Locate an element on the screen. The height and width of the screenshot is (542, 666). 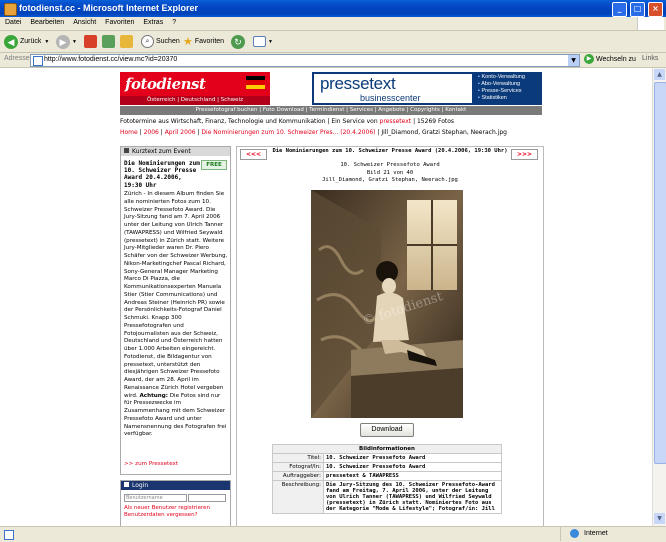
businesscenter-label: businesscenter is located at coordinates (390, 98).